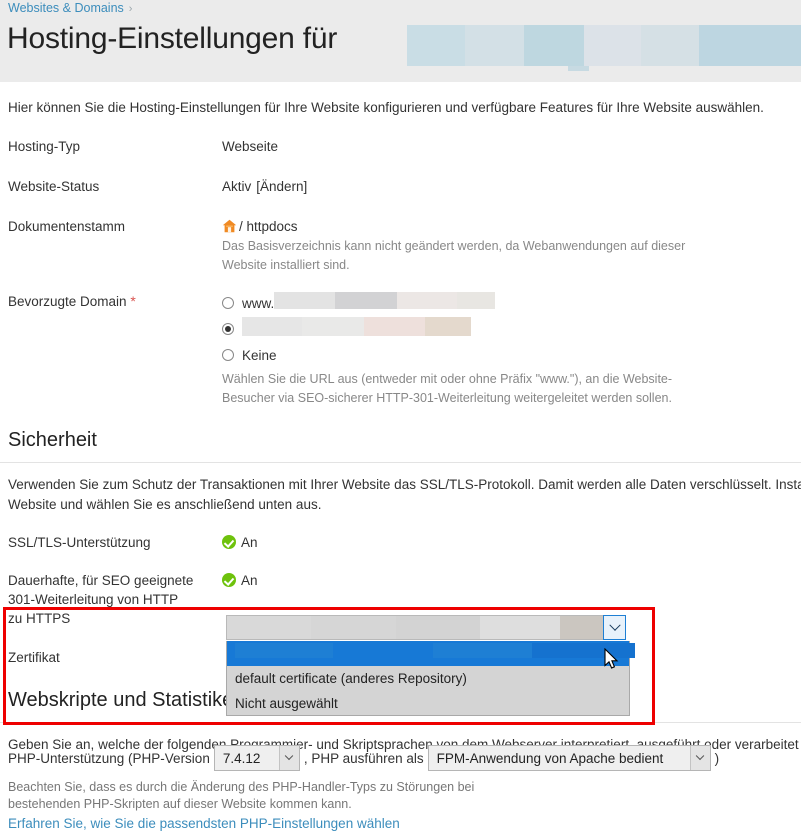 The image size is (801, 835). I want to click on certificate-option-1: default certificate (anderes Repository), so click(428, 678).